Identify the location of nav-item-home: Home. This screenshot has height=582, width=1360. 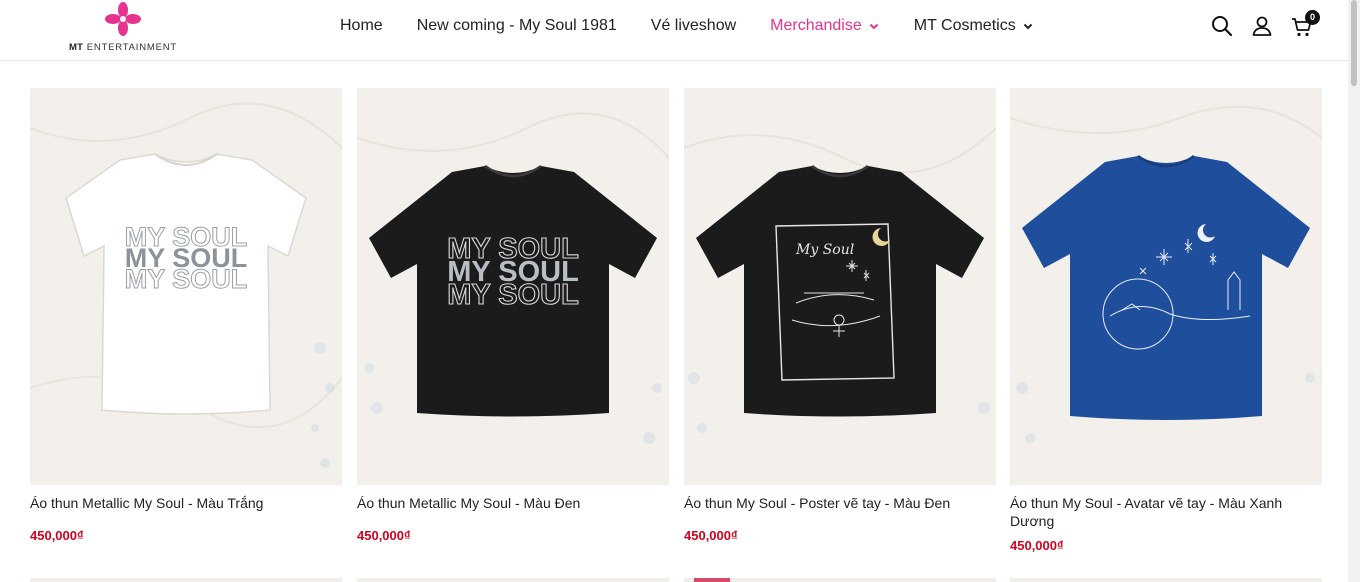
(361, 26).